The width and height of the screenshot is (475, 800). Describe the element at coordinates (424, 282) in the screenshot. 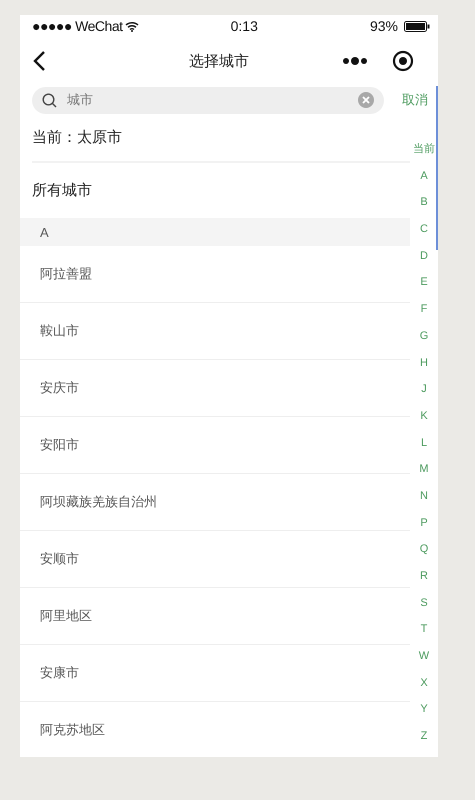

I see `index-letter: E` at that location.